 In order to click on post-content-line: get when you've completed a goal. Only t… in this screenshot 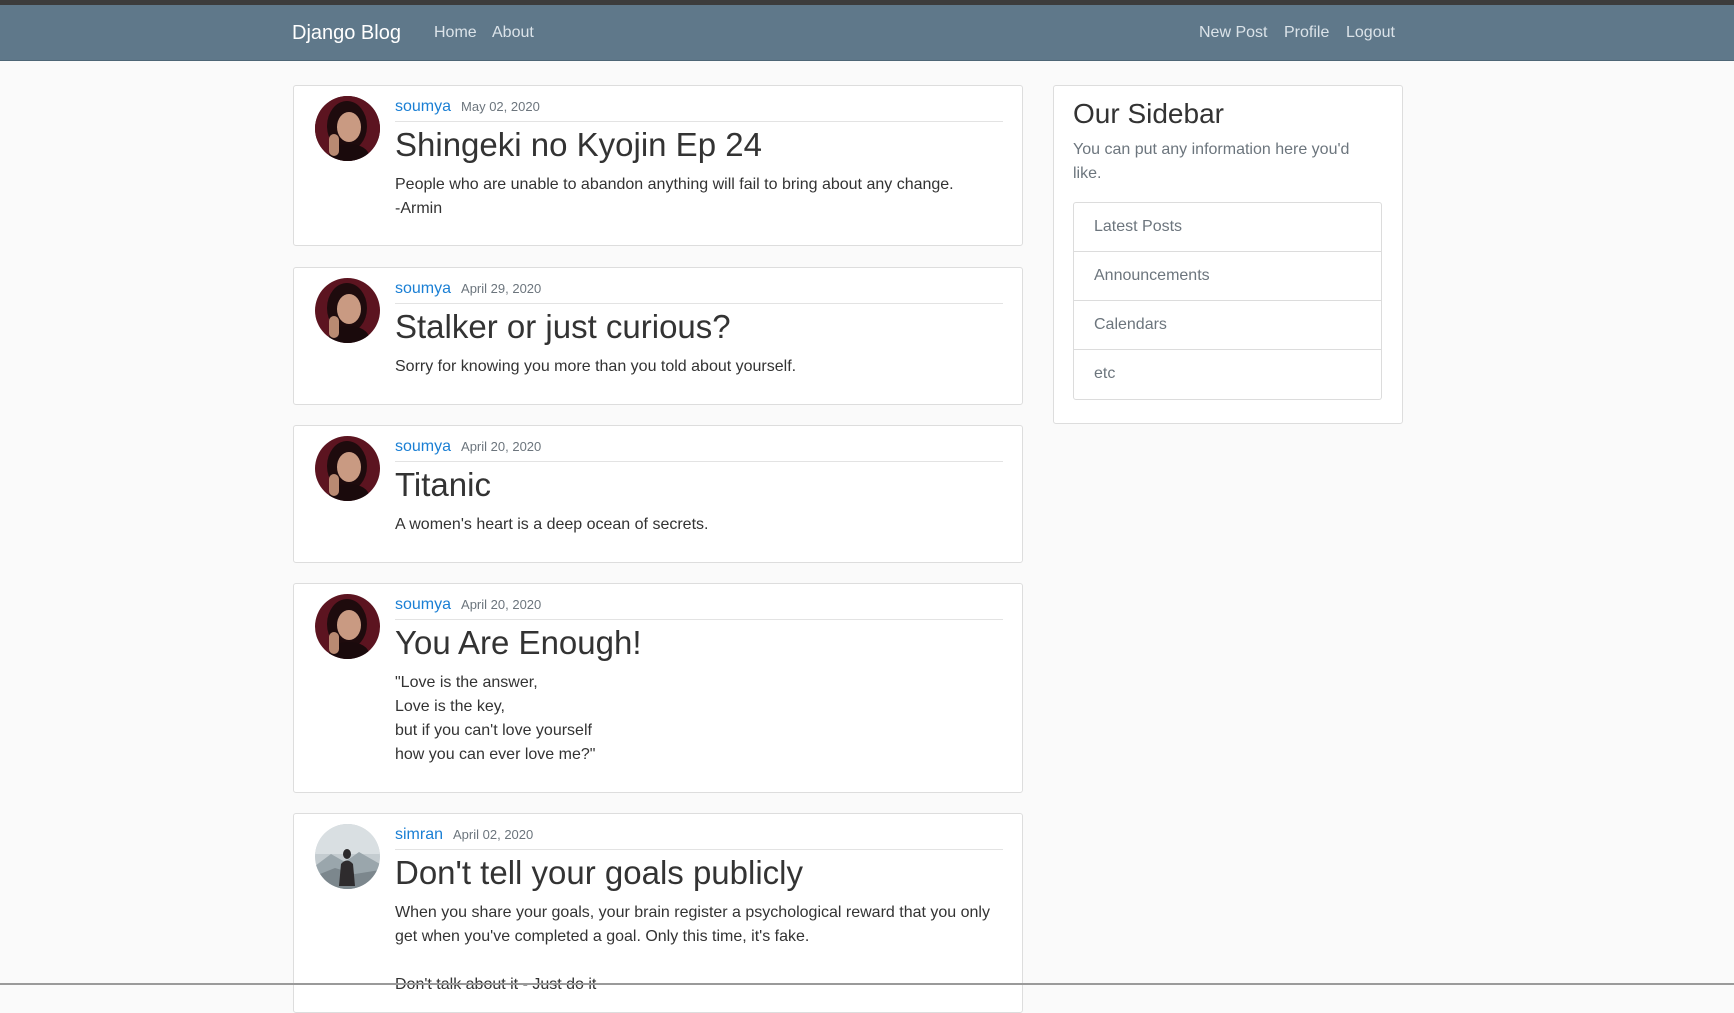, I will do `click(602, 936)`.